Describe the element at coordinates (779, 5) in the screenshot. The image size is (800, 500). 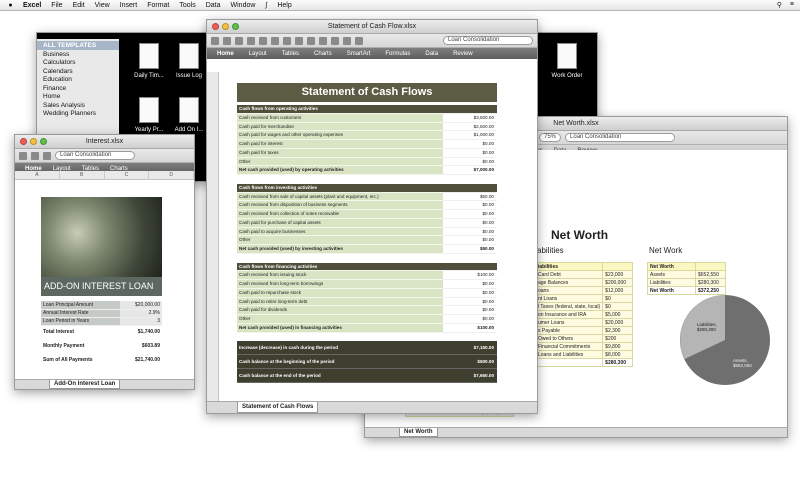
I see `spotlight-icon: ⚲` at that location.